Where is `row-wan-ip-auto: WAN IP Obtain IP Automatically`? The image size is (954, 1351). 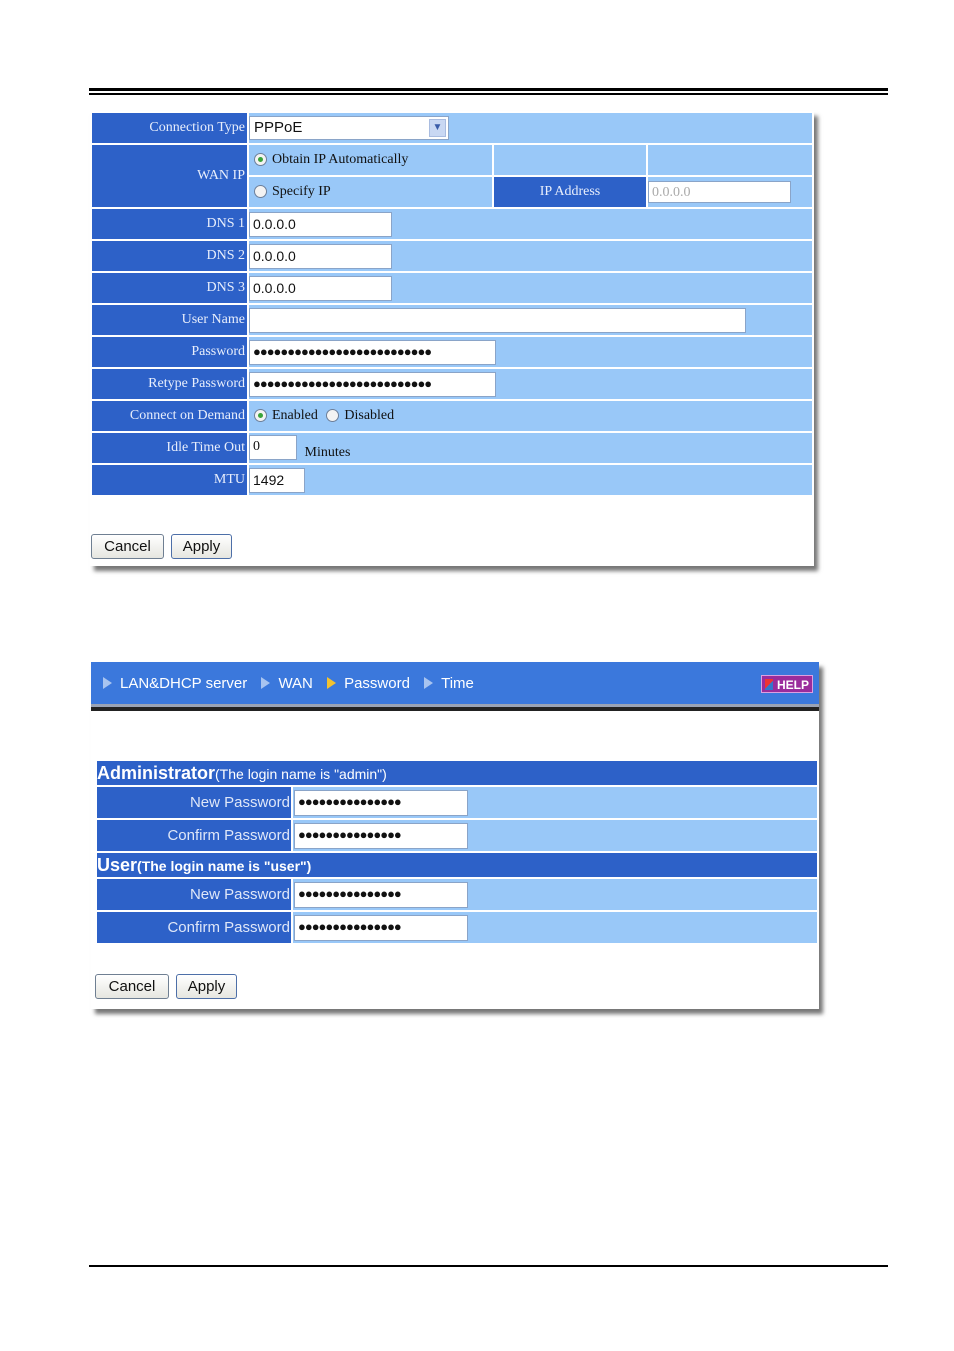 row-wan-ip-auto: WAN IP Obtain IP Automatically is located at coordinates (452, 176).